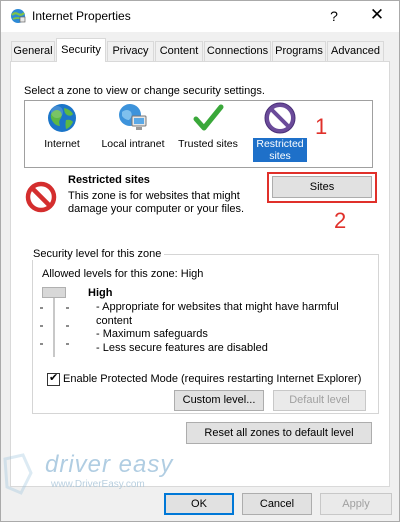 Image resolution: width=400 pixels, height=522 pixels. What do you see at coordinates (123, 274) in the screenshot?
I see `allowed-levels-text: Allowed levels for this zone: High` at bounding box center [123, 274].